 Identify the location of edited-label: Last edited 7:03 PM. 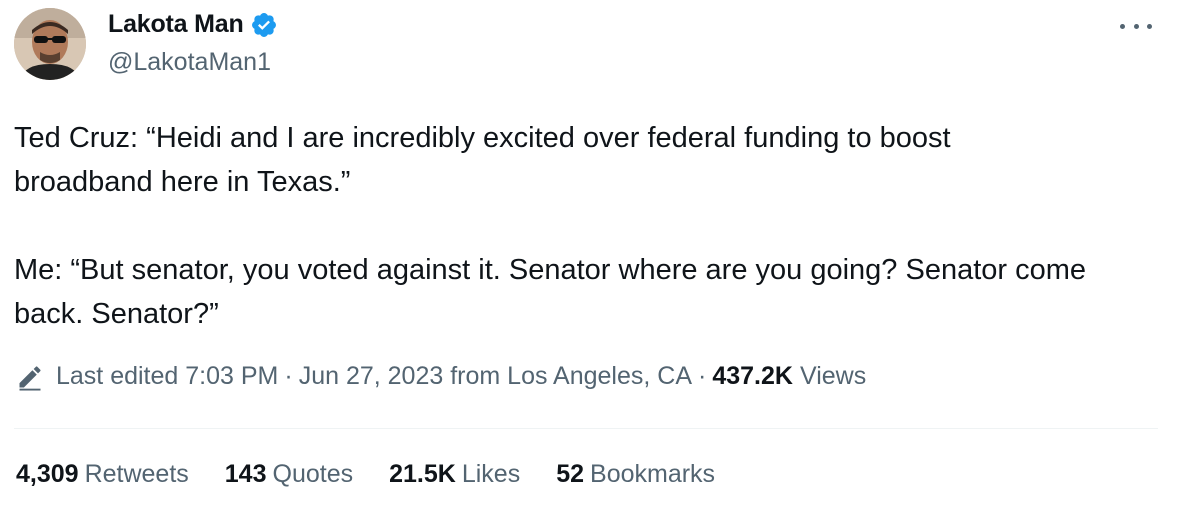
(167, 376).